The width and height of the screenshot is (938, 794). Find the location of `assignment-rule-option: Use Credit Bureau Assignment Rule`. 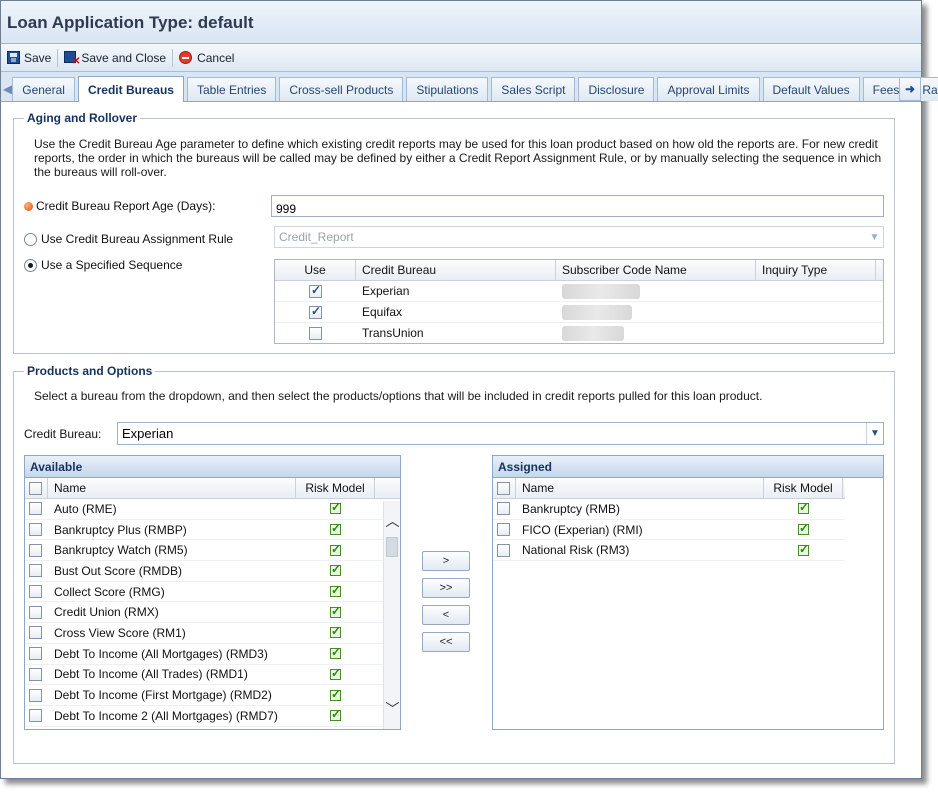

assignment-rule-option: Use Credit Bureau Assignment Rule is located at coordinates (128, 239).